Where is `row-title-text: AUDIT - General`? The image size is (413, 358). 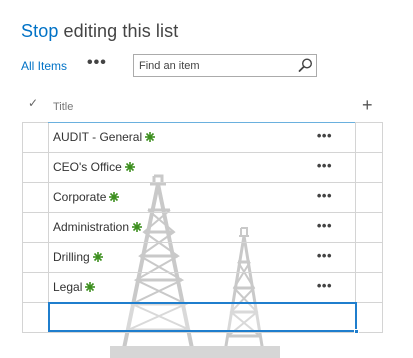
row-title-text: AUDIT - General is located at coordinates (98, 137).